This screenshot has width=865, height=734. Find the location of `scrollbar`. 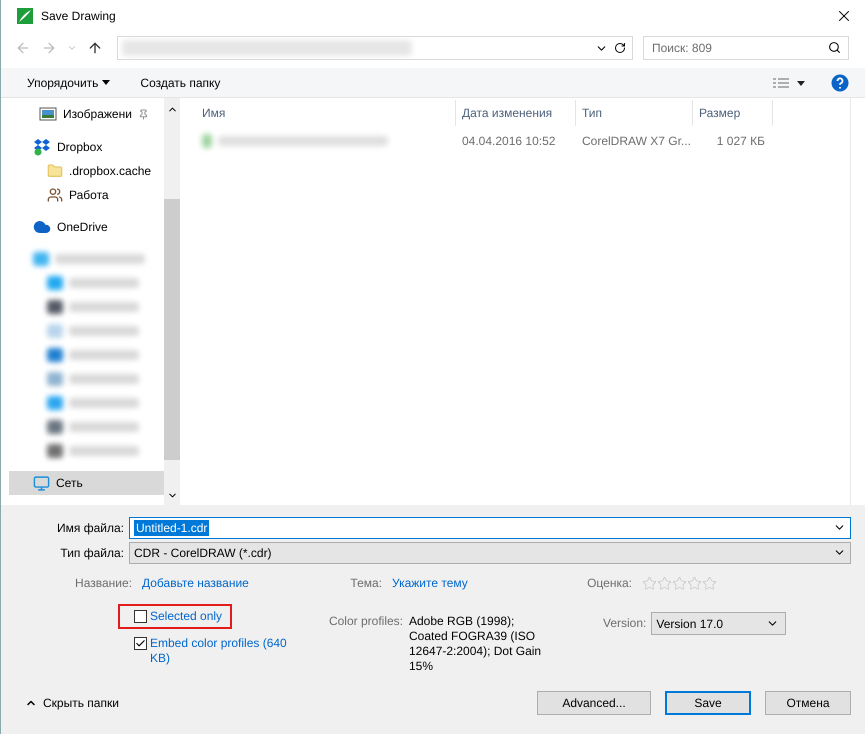

scrollbar is located at coordinates (172, 301).